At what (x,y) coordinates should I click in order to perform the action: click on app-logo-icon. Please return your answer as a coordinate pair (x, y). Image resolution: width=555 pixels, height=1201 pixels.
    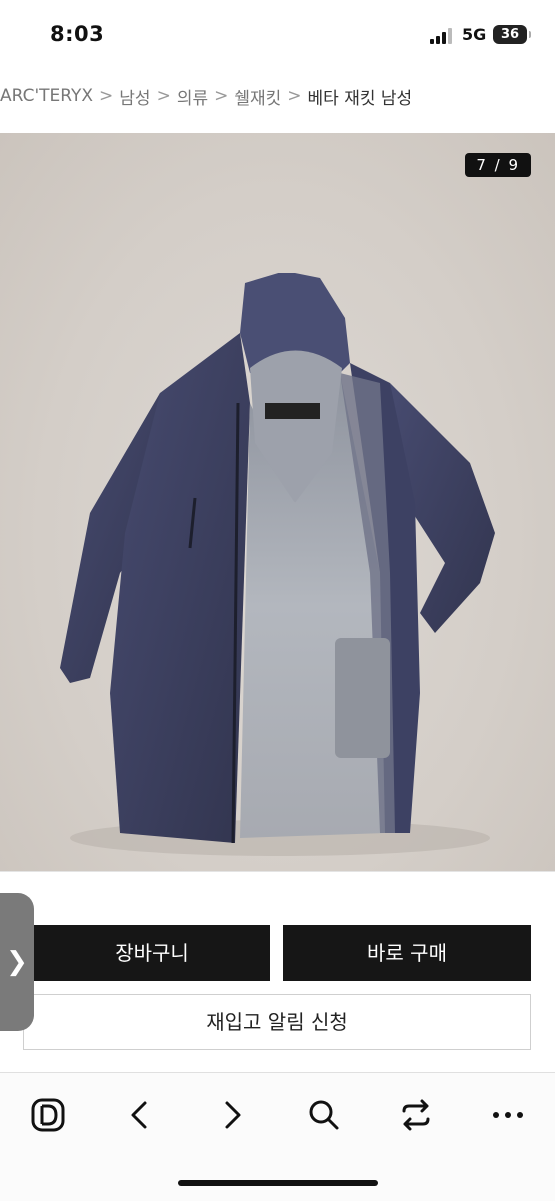
    Looking at the image, I should click on (48, 1115).